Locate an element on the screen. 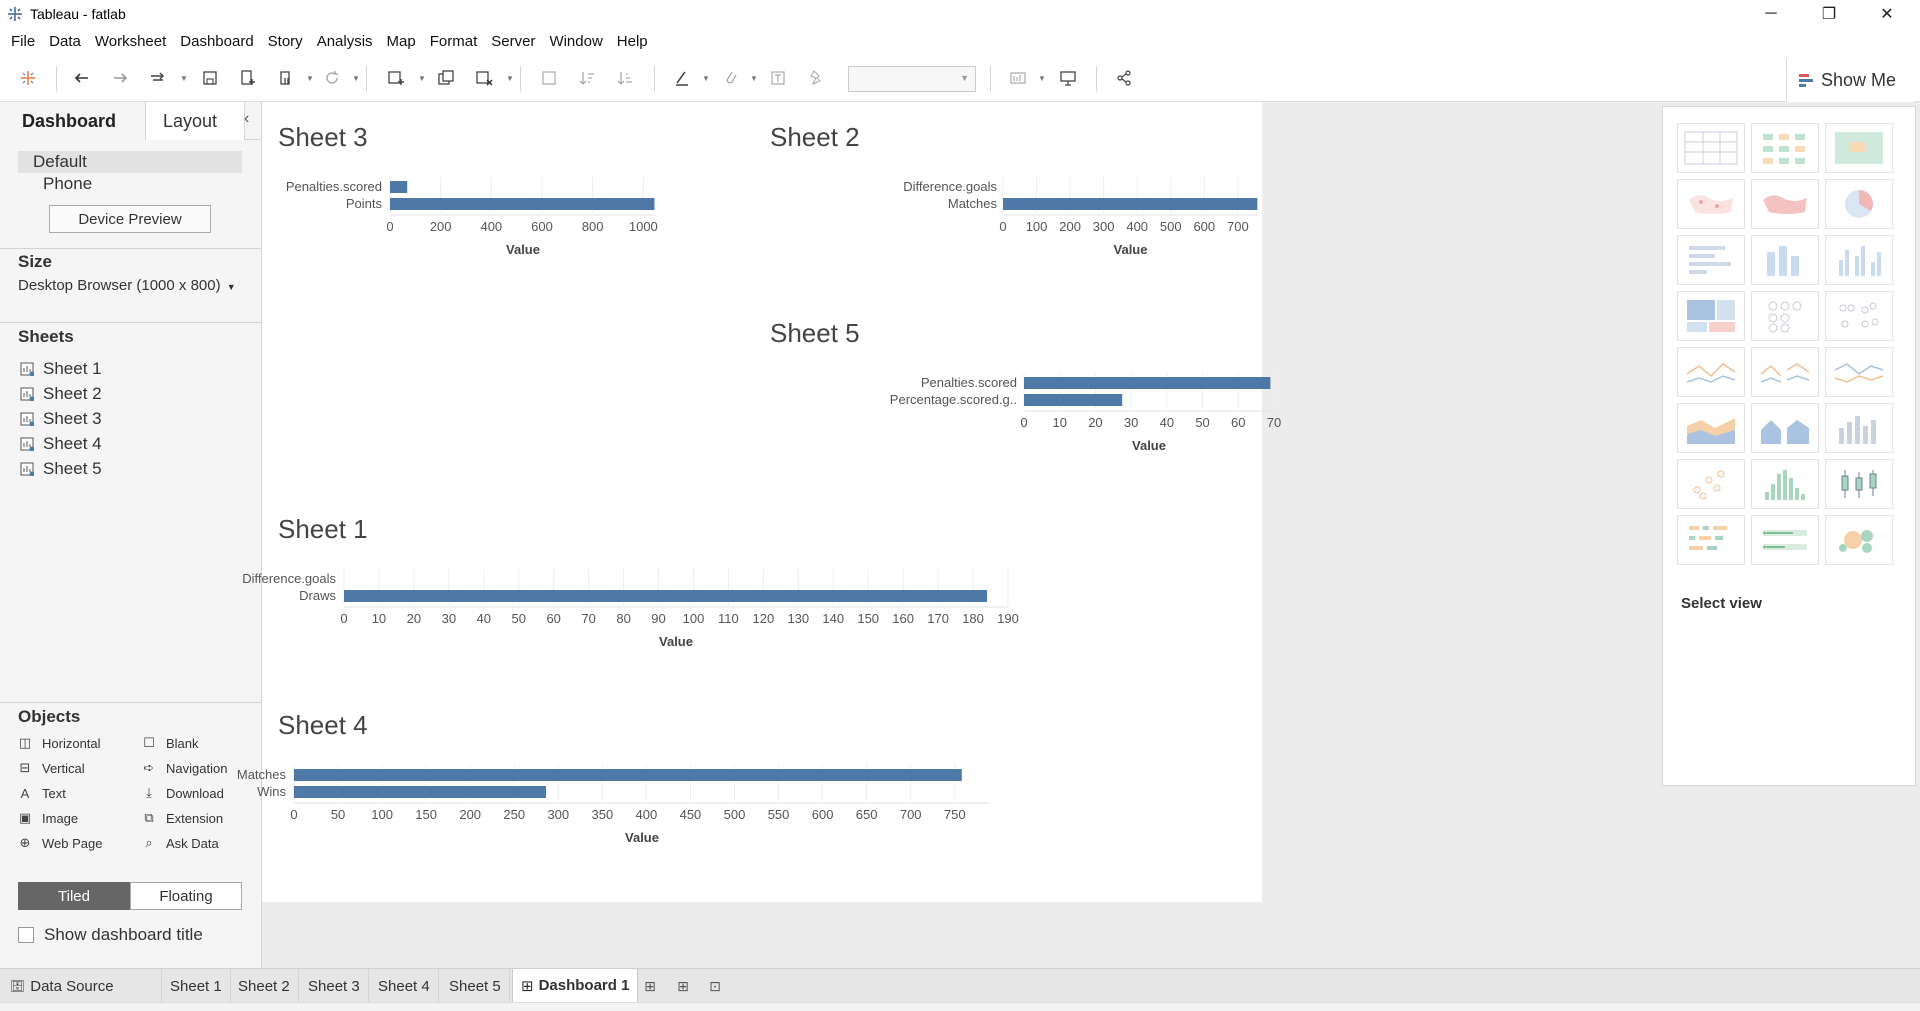 The width and height of the screenshot is (1920, 1011). menu-window: Window is located at coordinates (575, 41).